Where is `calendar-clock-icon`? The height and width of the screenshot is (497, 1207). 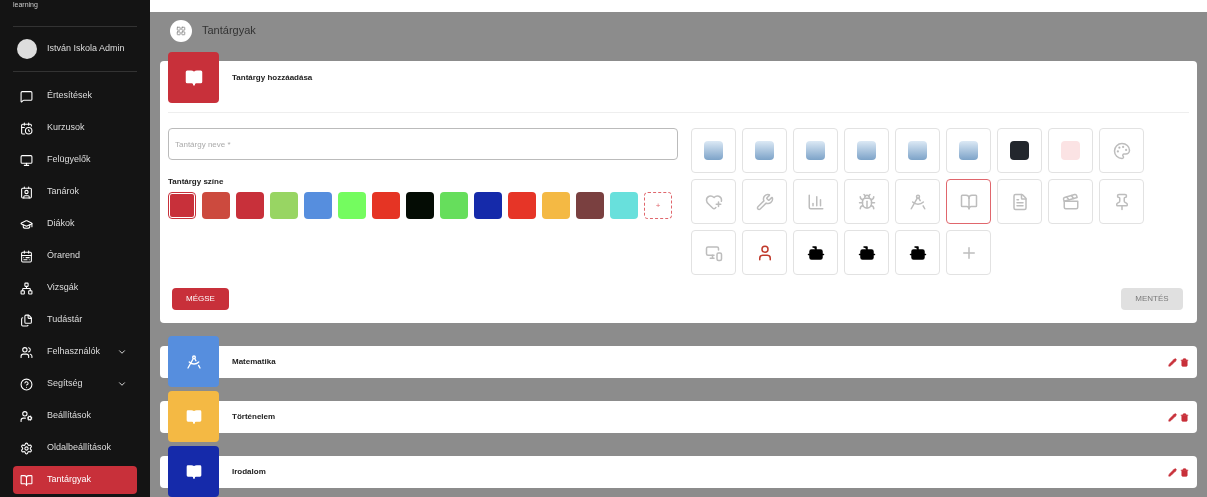 calendar-clock-icon is located at coordinates (26, 128).